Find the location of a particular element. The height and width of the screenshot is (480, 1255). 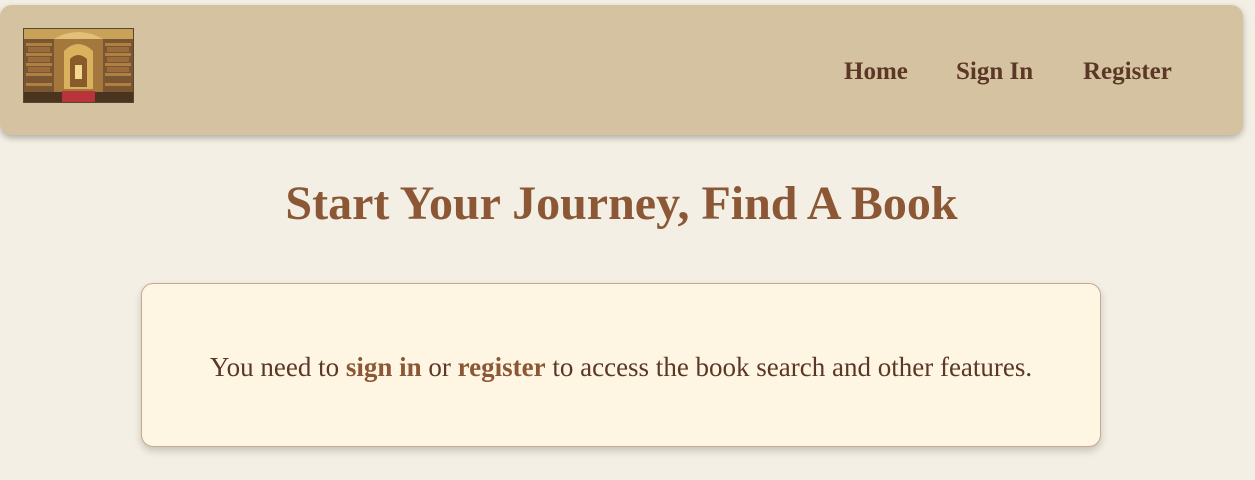

nav-sign-in-link: Sign In is located at coordinates (994, 72).